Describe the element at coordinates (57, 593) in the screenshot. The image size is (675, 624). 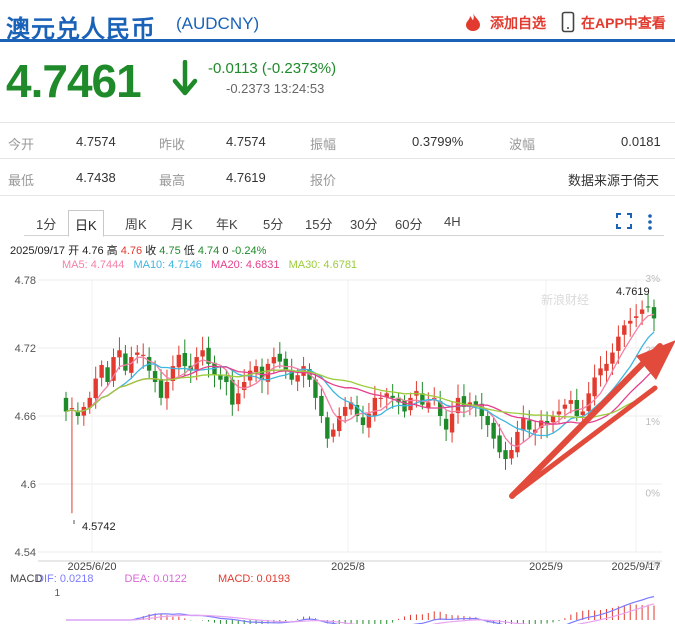
I see `macd-tick: 1` at that location.